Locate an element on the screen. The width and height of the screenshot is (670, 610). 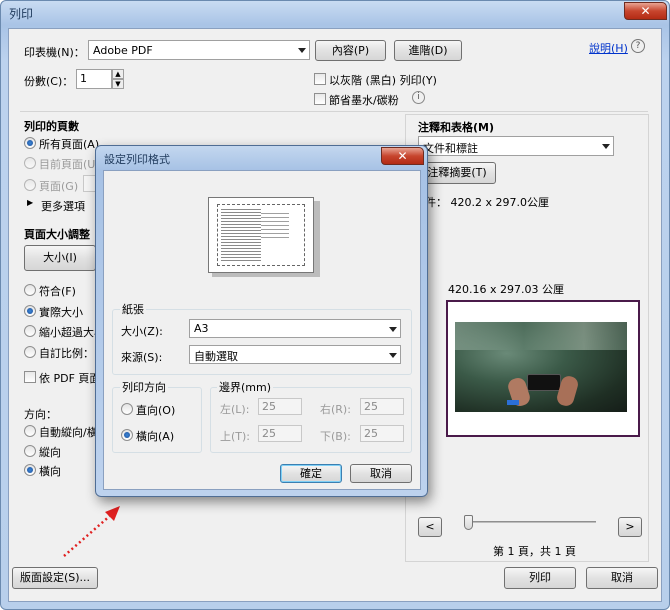
pages-range-label: 頁面(G) is located at coordinates (59, 186).